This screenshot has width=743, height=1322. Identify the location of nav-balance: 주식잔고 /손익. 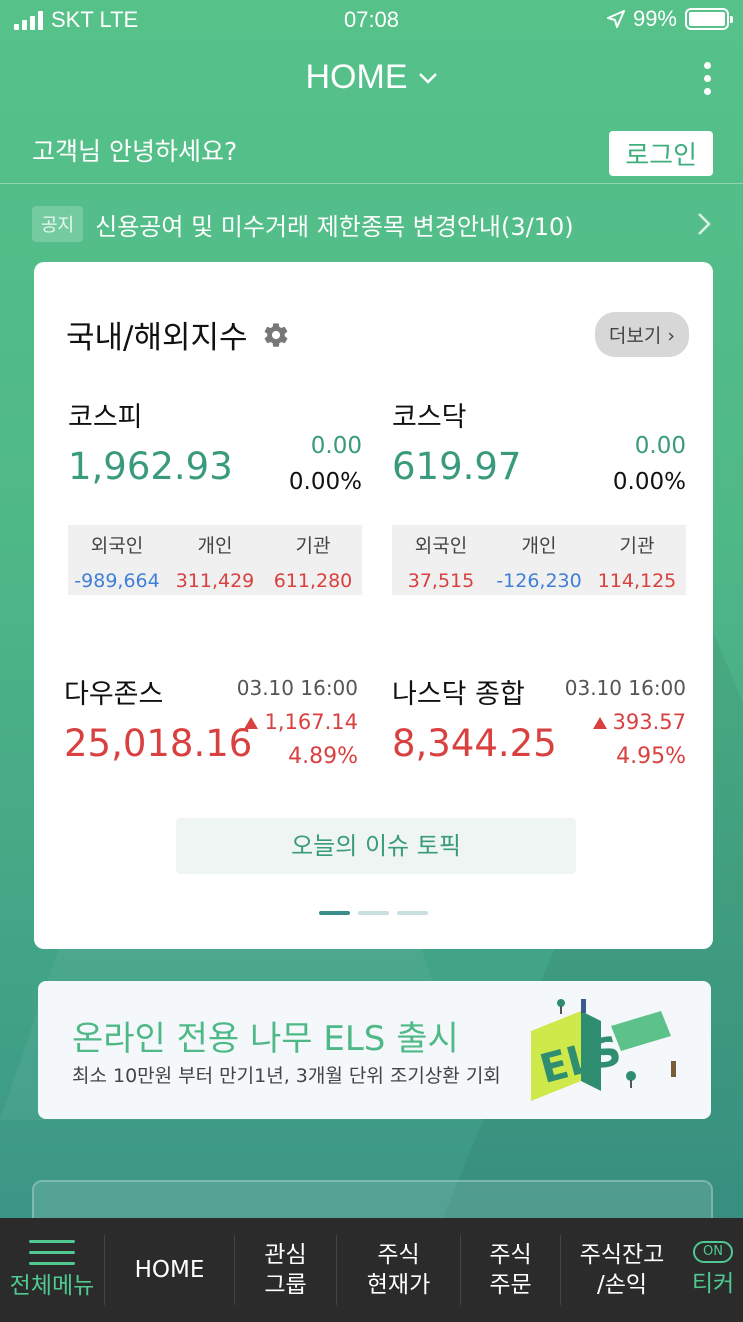
(622, 1270).